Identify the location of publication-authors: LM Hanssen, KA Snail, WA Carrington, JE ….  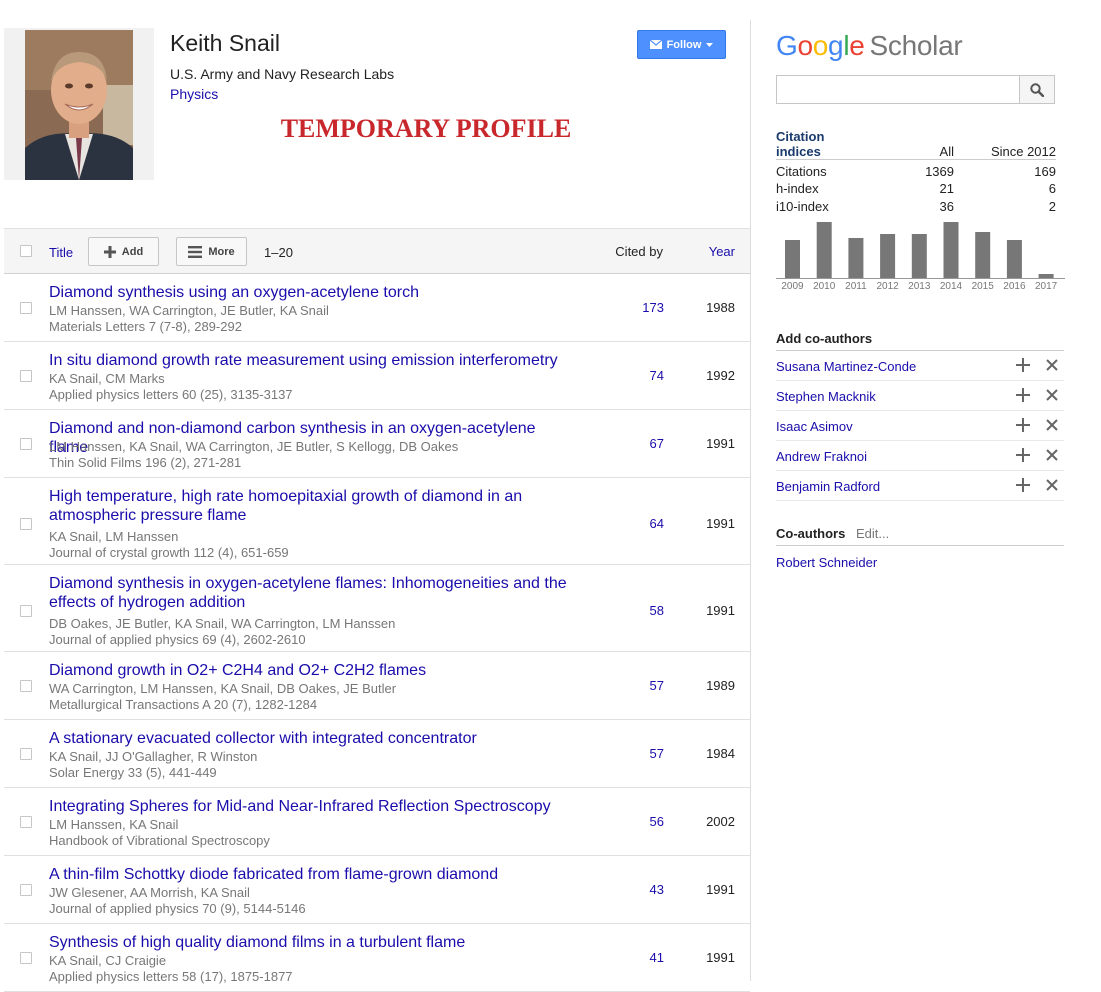
(254, 446).